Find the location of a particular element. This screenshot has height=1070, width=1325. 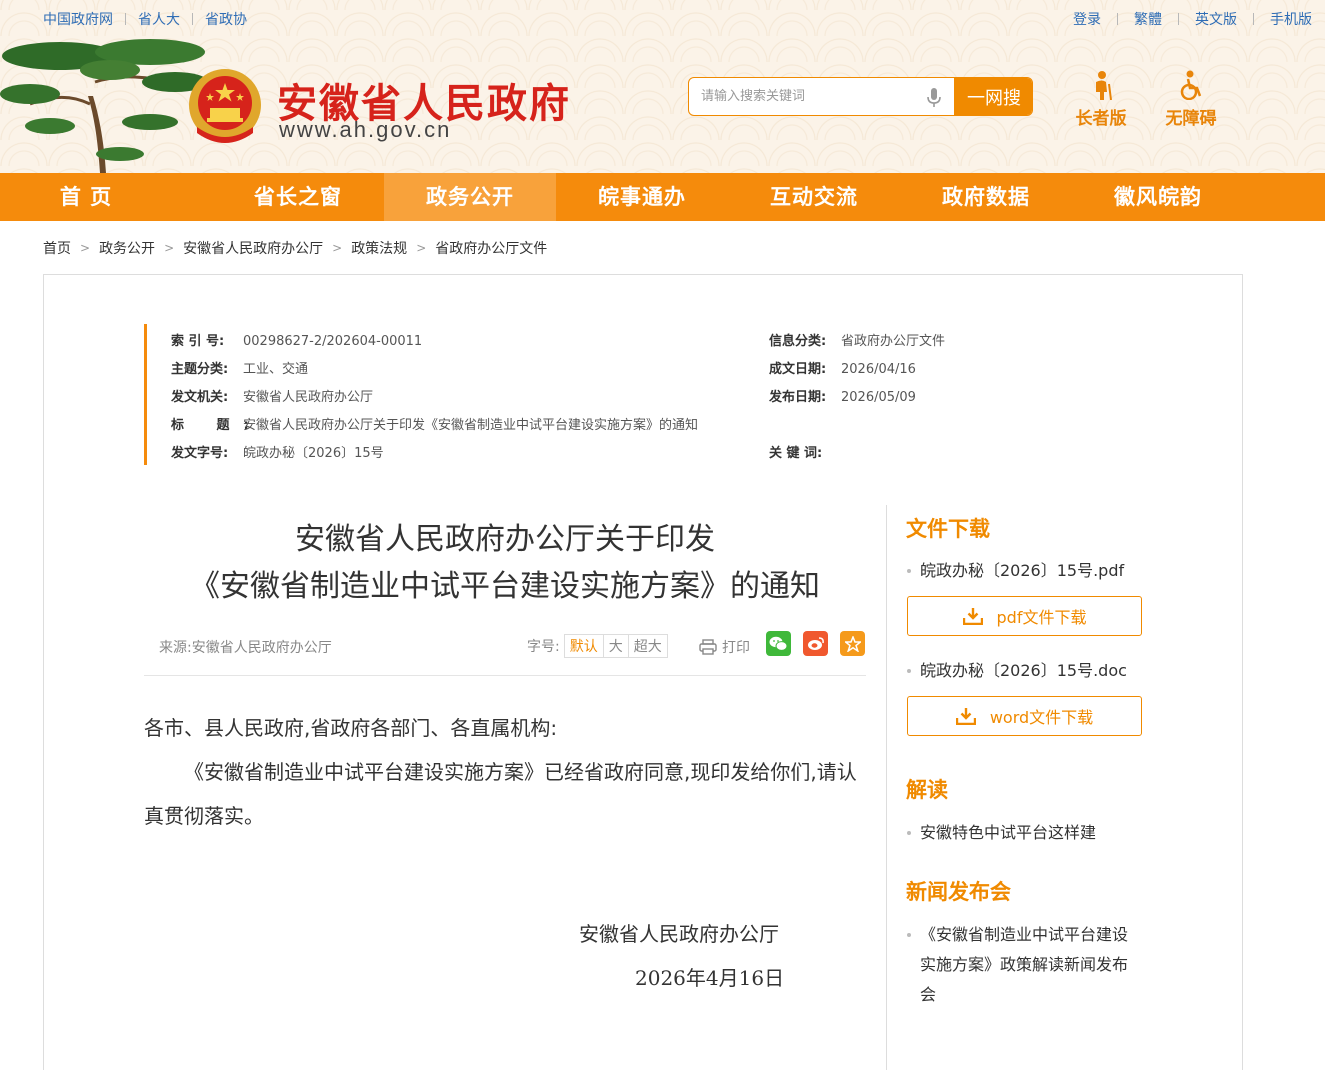

breadcrumb-policy: 政策法规 is located at coordinates (379, 248).